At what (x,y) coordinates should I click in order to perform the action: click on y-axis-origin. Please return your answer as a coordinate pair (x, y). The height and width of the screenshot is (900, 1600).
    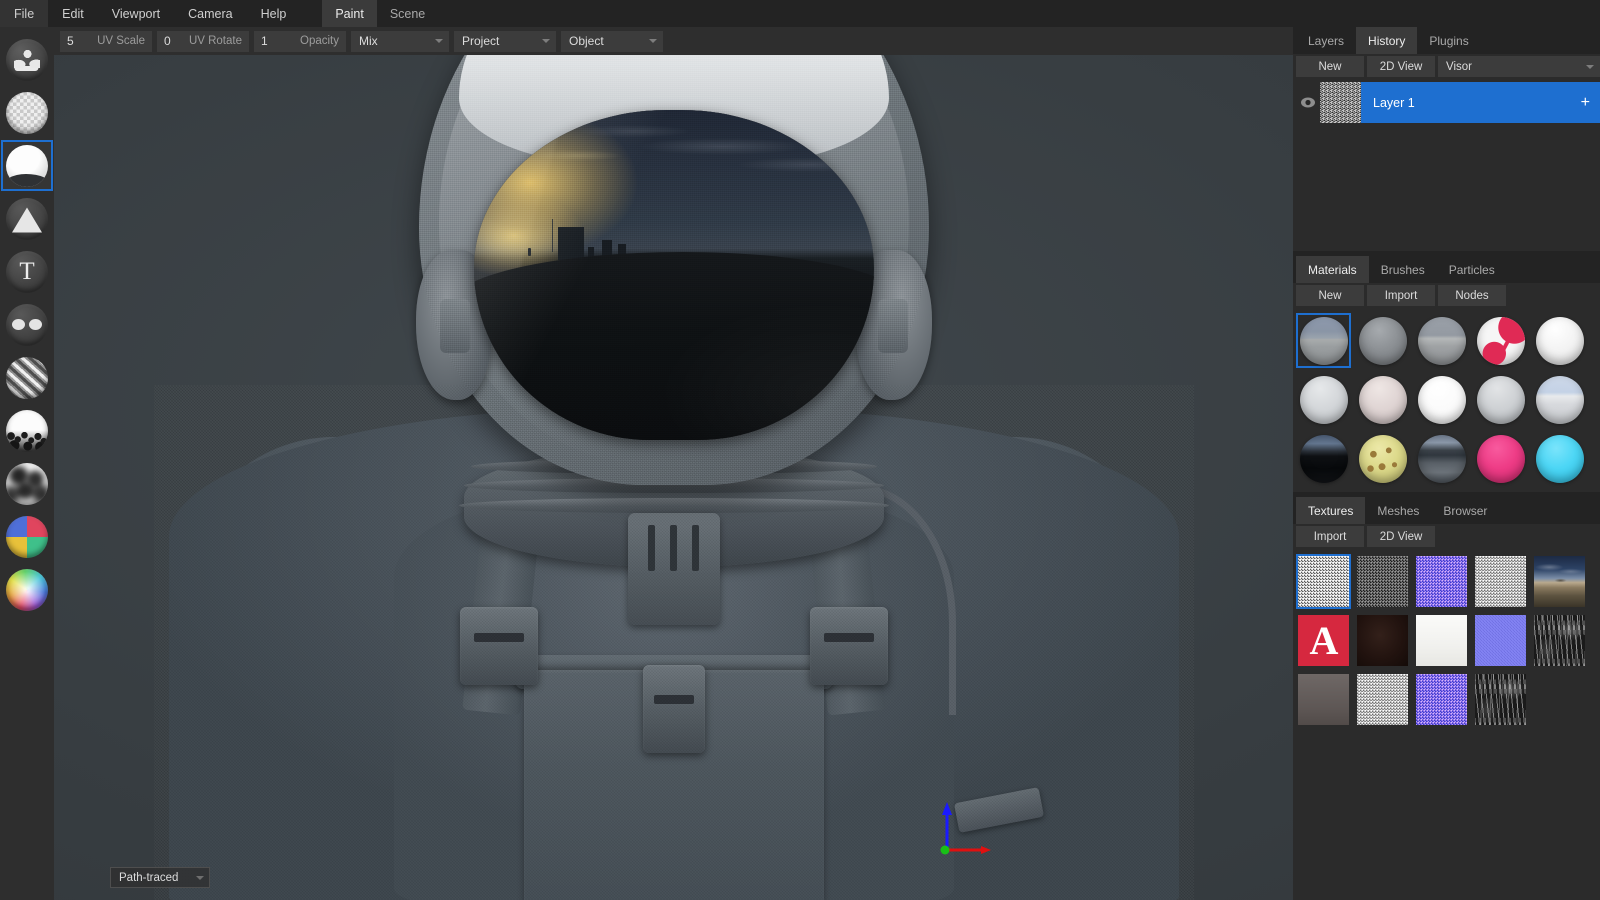
    Looking at the image, I should click on (945, 850).